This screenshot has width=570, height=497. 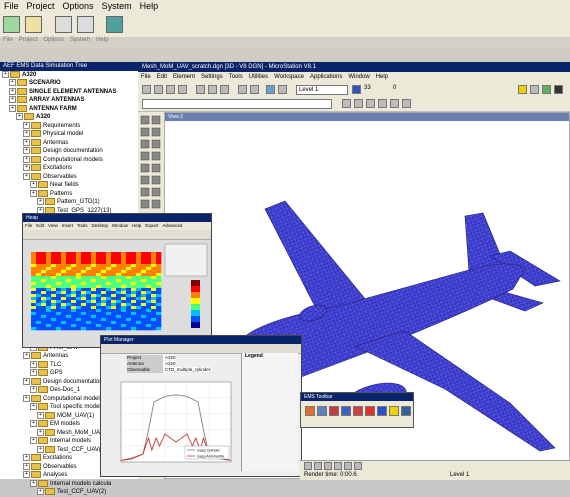 What do you see at coordinates (170, 89) in the screenshot?
I see `save-icon` at bounding box center [170, 89].